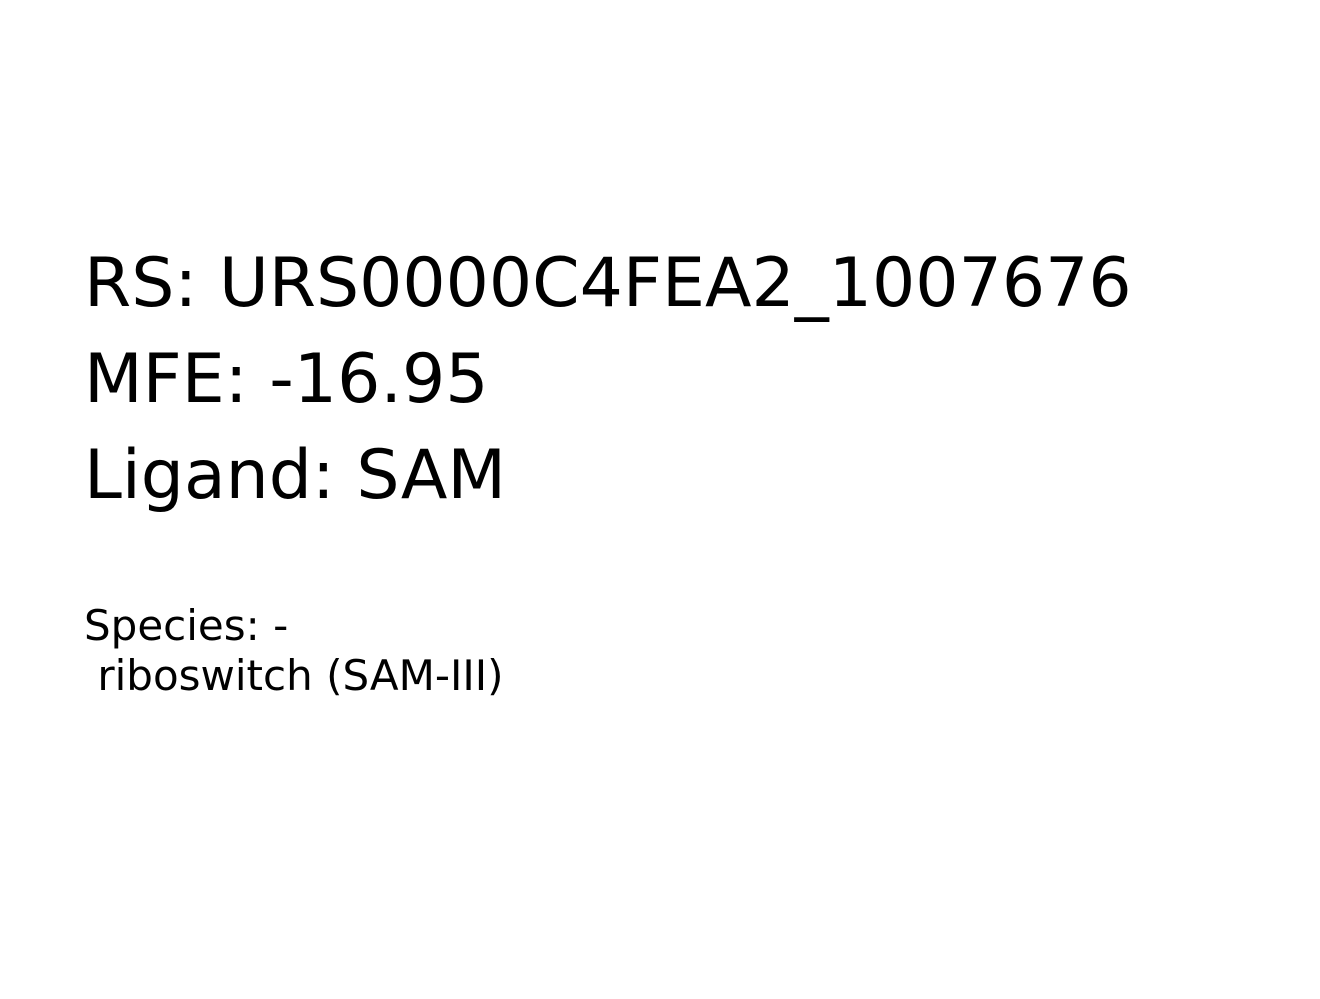  Describe the element at coordinates (294, 675) in the screenshot. I see `riboswitch-type: riboswitch (SAM-III)` at that location.